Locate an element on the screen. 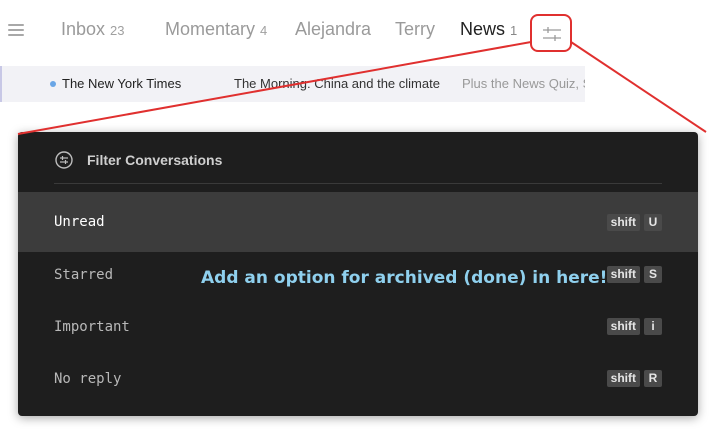  key-letter: i is located at coordinates (653, 326).